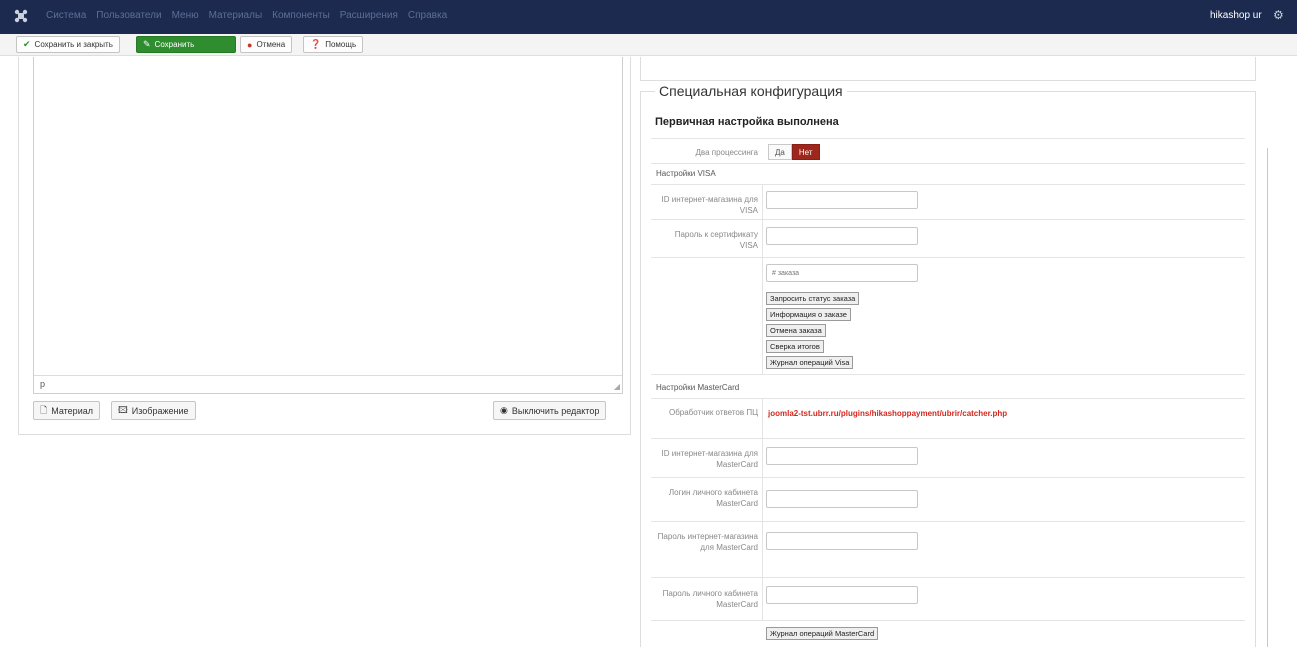 This screenshot has width=1297, height=647. What do you see at coordinates (698, 387) in the screenshot?
I see `mastercard-settings-heading: Настройки MasterCard` at bounding box center [698, 387].